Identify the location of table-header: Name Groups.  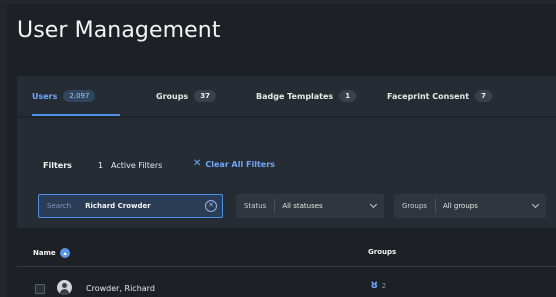
(286, 253).